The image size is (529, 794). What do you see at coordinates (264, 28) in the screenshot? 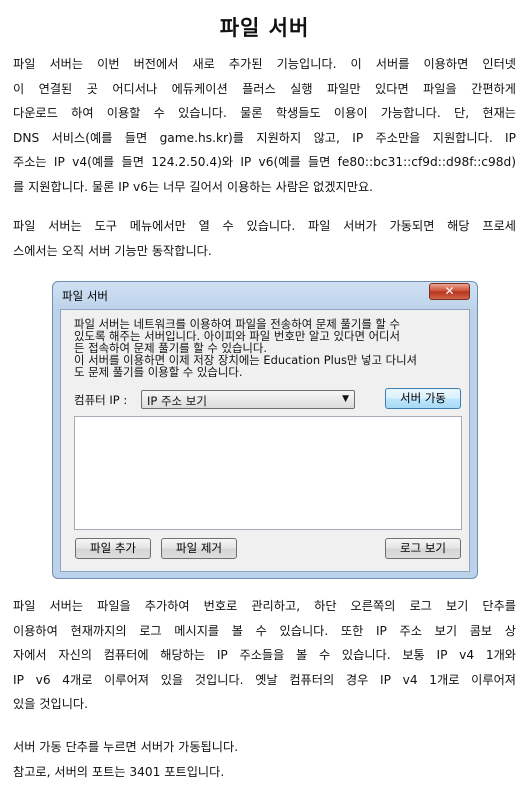
I see `page-title: 파일 서버` at bounding box center [264, 28].